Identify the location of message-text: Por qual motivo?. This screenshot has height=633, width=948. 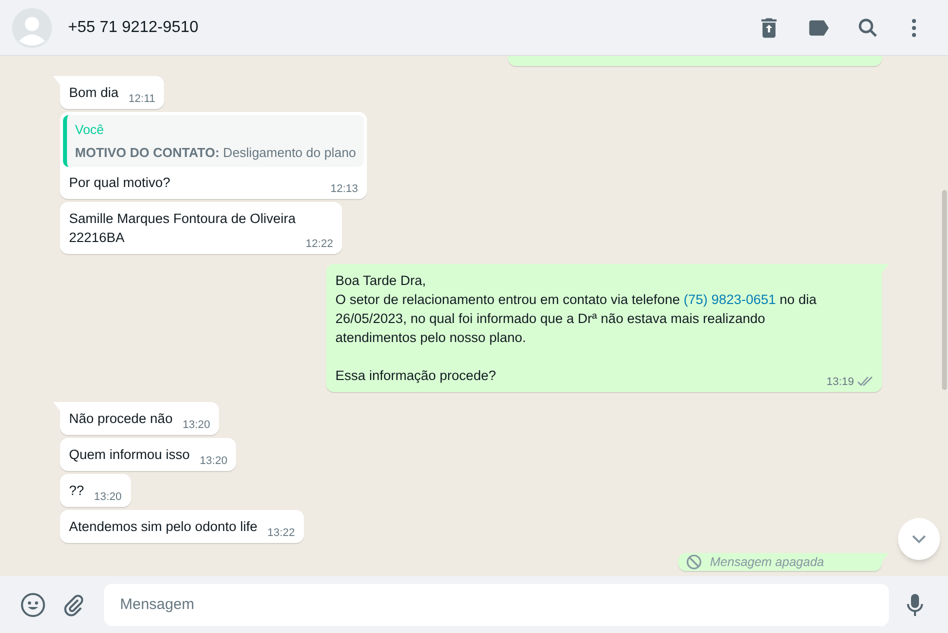
(119, 183).